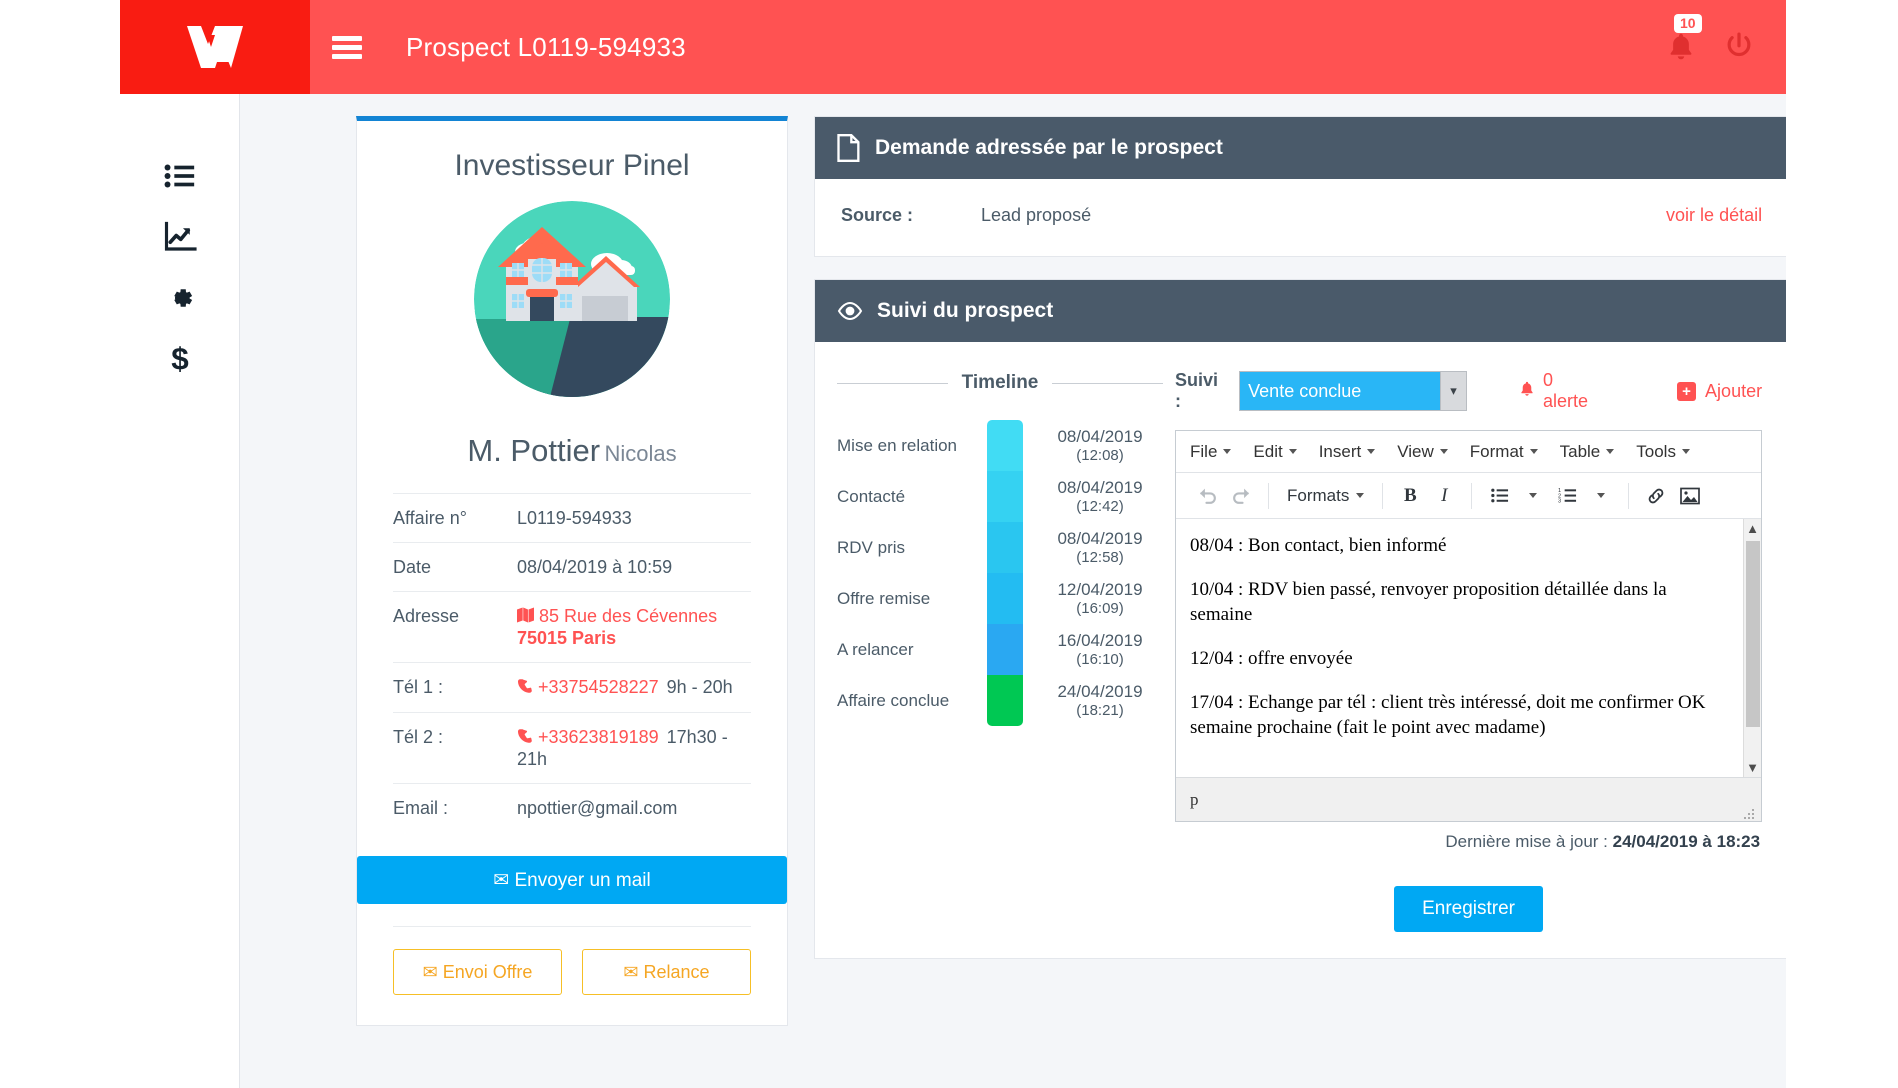 This screenshot has height=1088, width=1898. I want to click on send-mail-button: ✉ Envoyer un mail, so click(572, 880).